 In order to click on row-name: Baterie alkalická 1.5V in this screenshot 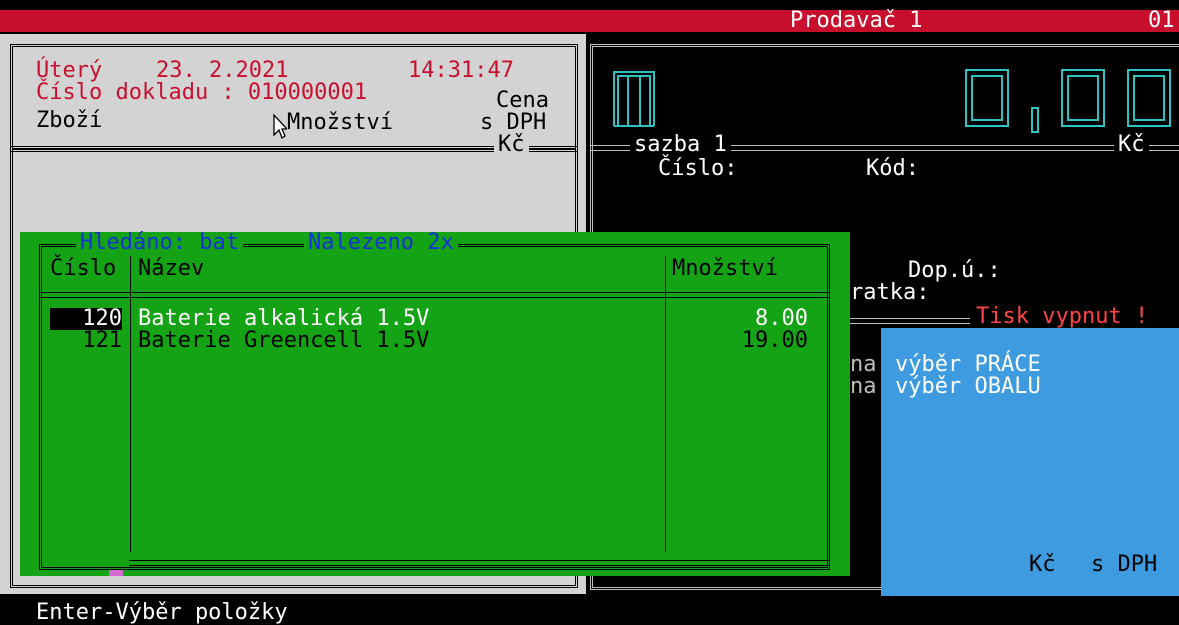, I will do `click(283, 319)`.